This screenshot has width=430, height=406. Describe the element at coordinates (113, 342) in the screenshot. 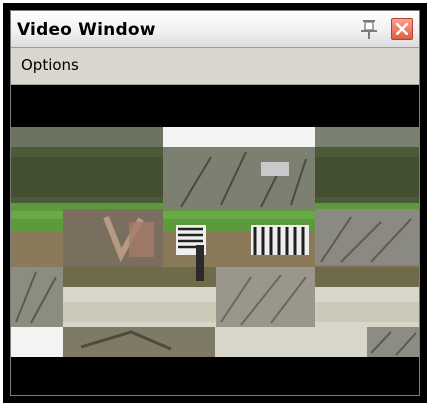

I see `tile-bottom-left` at that location.